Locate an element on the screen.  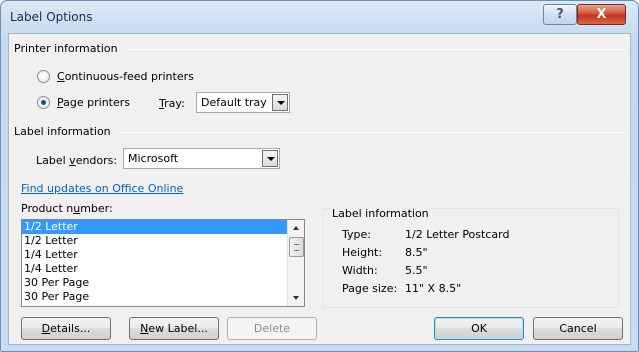
scroll-down-arrow-icon is located at coordinates (296, 297).